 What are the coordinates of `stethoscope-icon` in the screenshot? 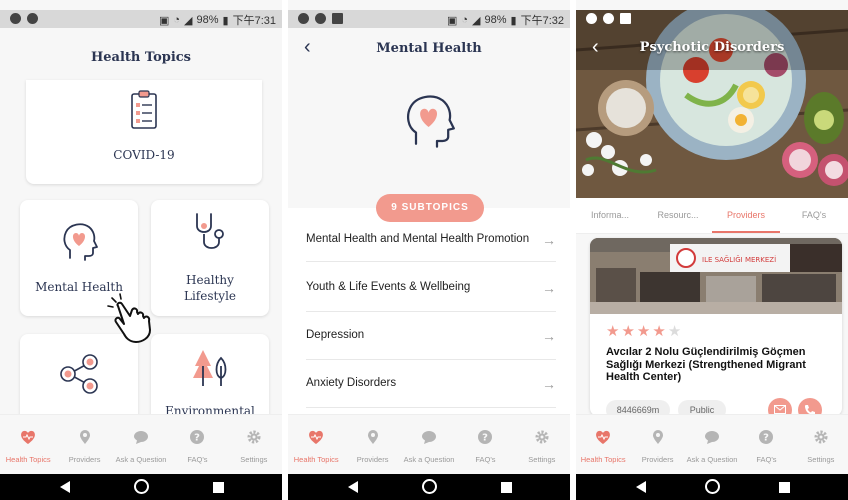 It's located at (210, 231).